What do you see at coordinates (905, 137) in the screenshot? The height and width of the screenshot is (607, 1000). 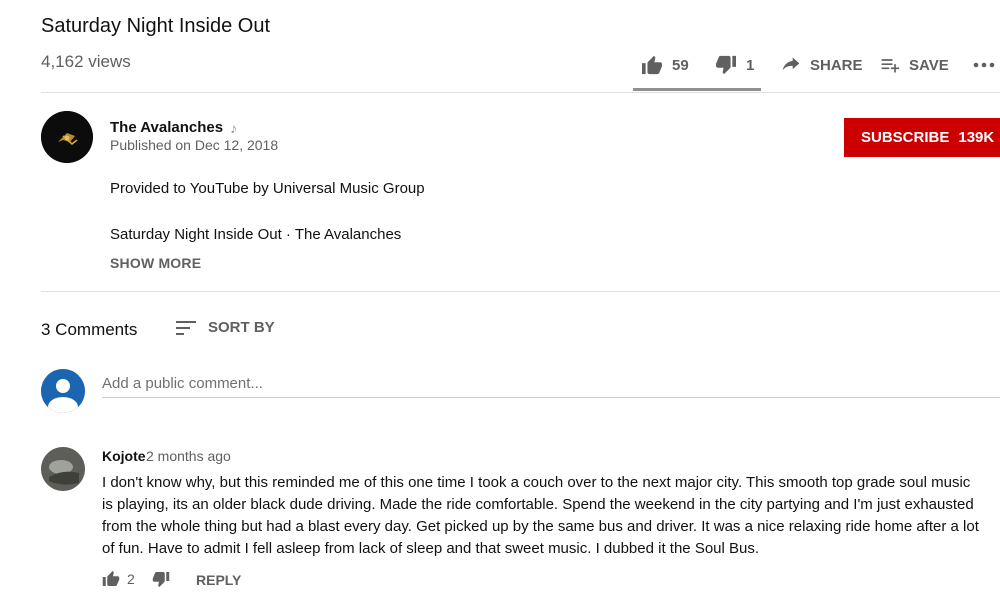 I see `subscribe-label: SUBSCRIBE` at bounding box center [905, 137].